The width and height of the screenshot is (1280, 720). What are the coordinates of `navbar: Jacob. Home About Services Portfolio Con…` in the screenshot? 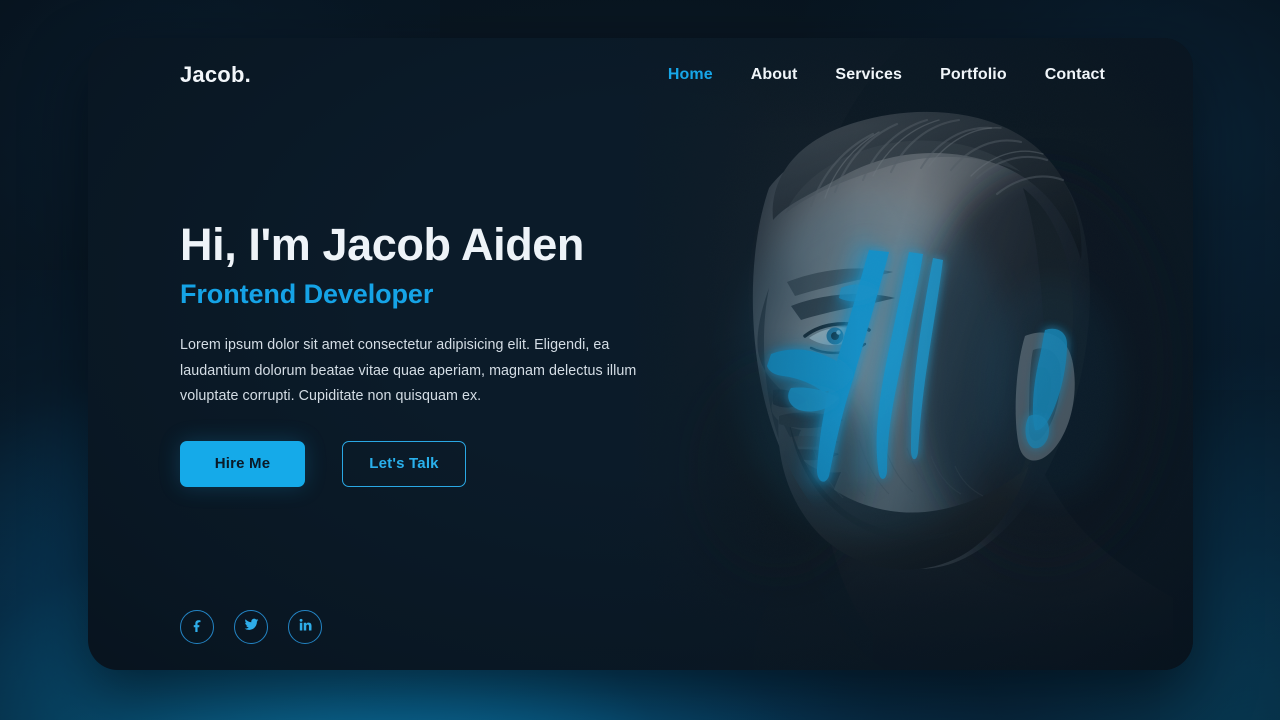 It's located at (640, 75).